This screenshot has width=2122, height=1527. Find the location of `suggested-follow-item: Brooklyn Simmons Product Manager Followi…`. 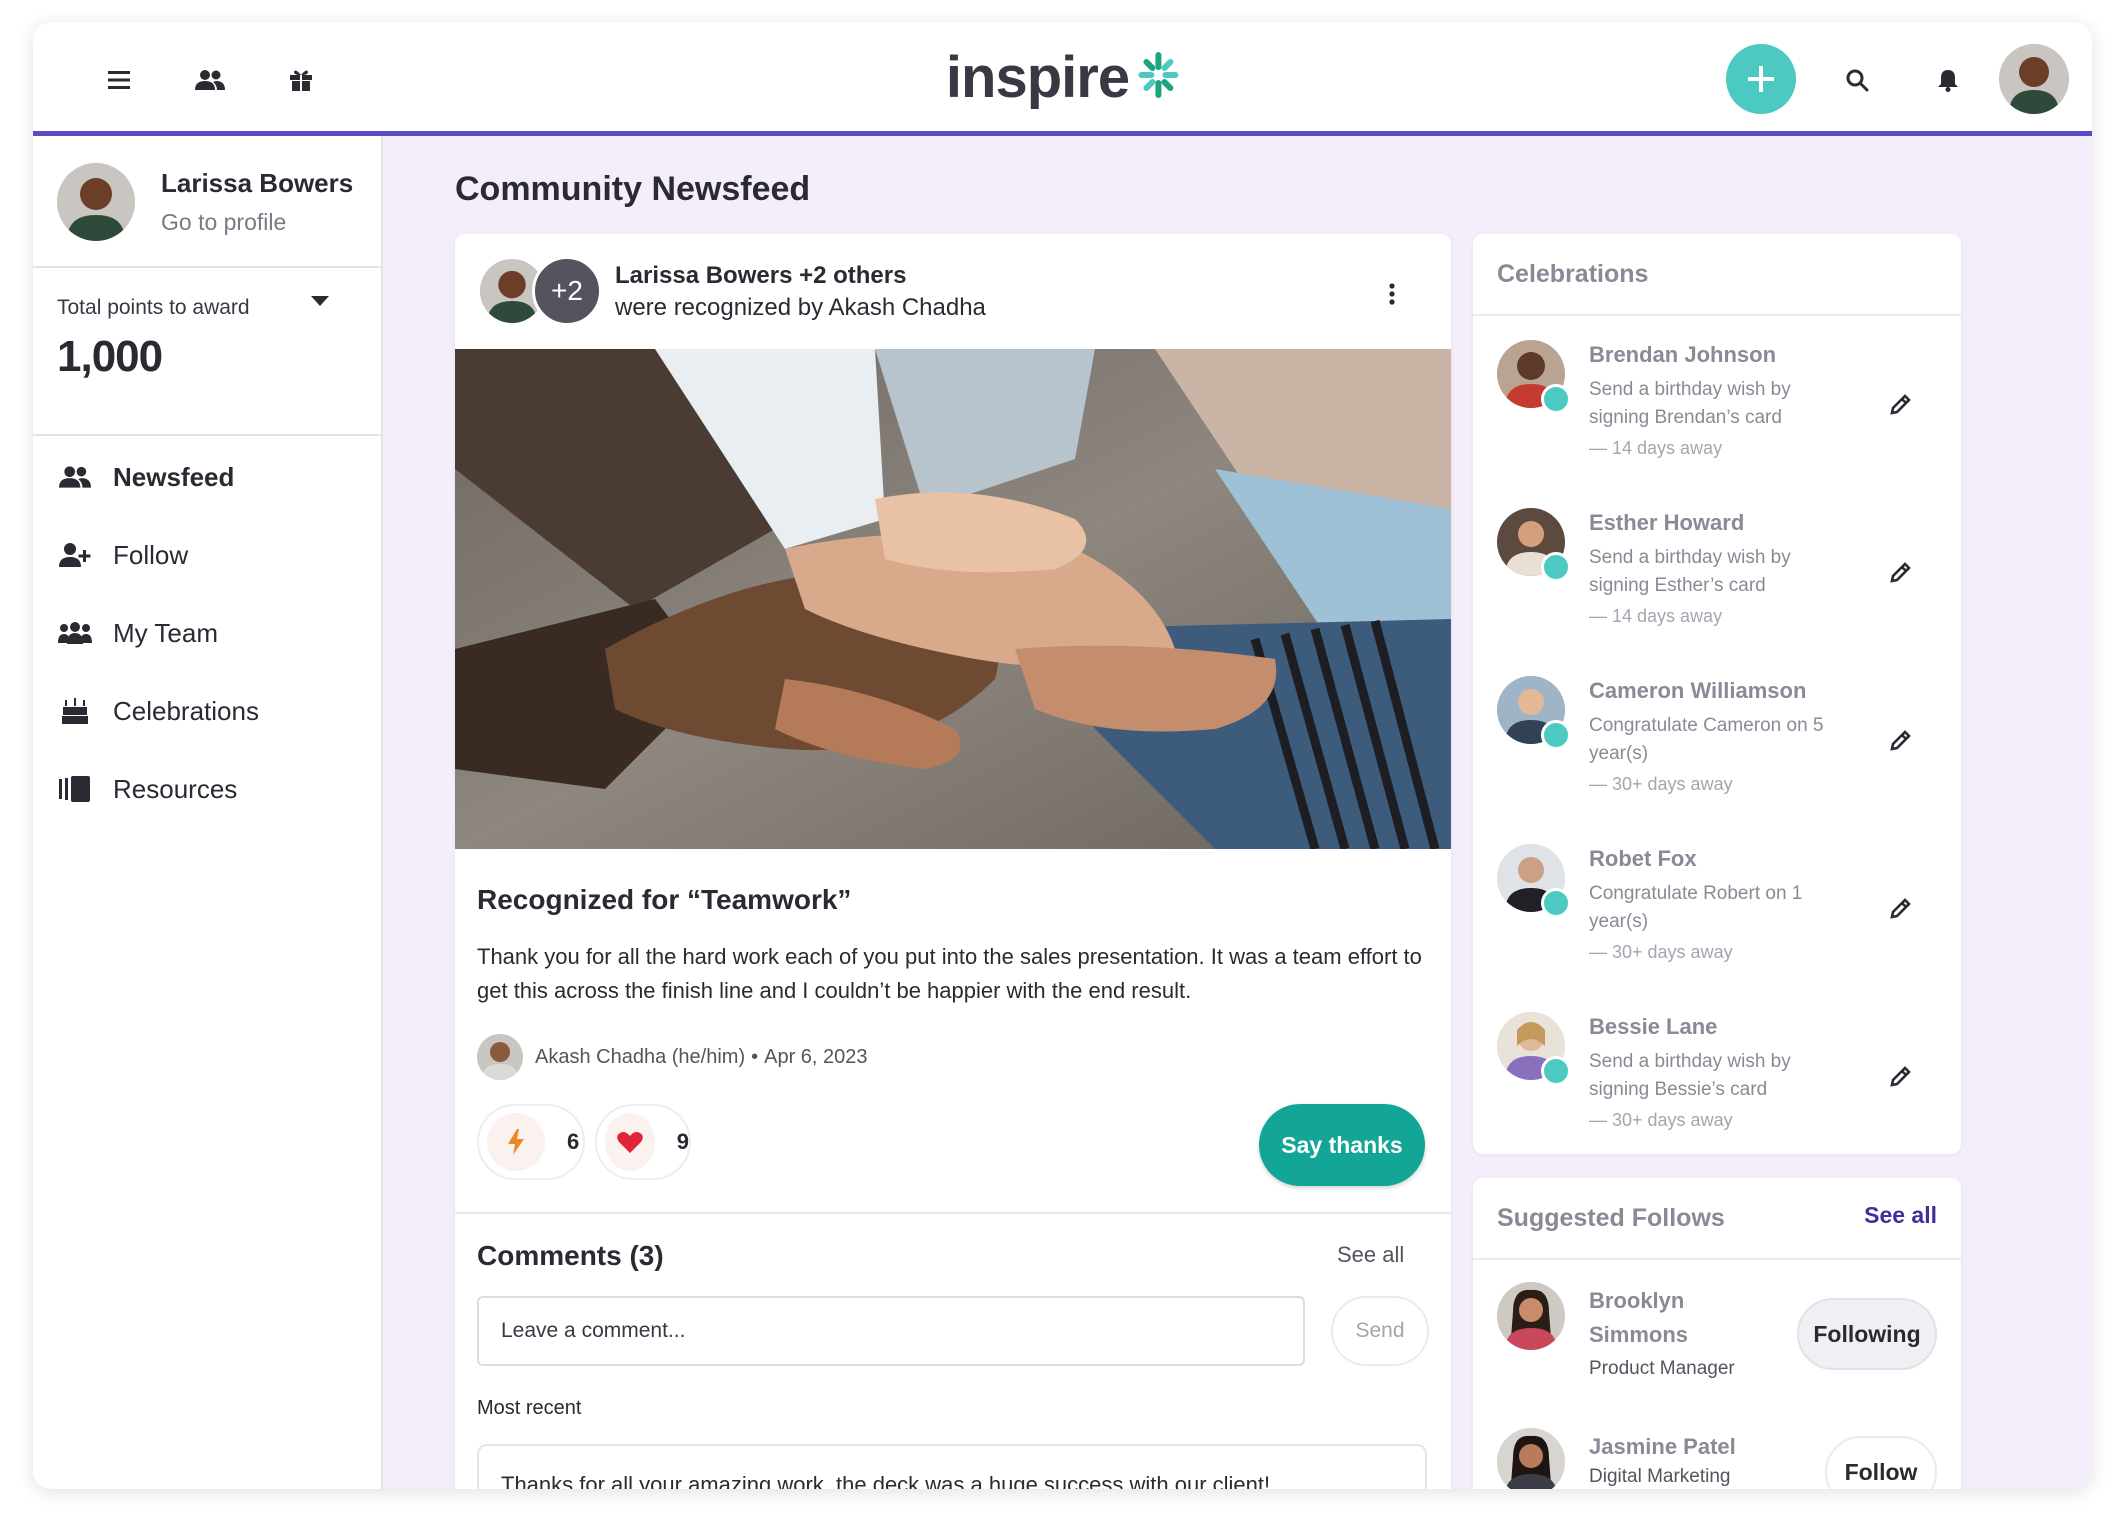

suggested-follow-item: Brooklyn Simmons Product Manager Followi… is located at coordinates (1717, 1342).